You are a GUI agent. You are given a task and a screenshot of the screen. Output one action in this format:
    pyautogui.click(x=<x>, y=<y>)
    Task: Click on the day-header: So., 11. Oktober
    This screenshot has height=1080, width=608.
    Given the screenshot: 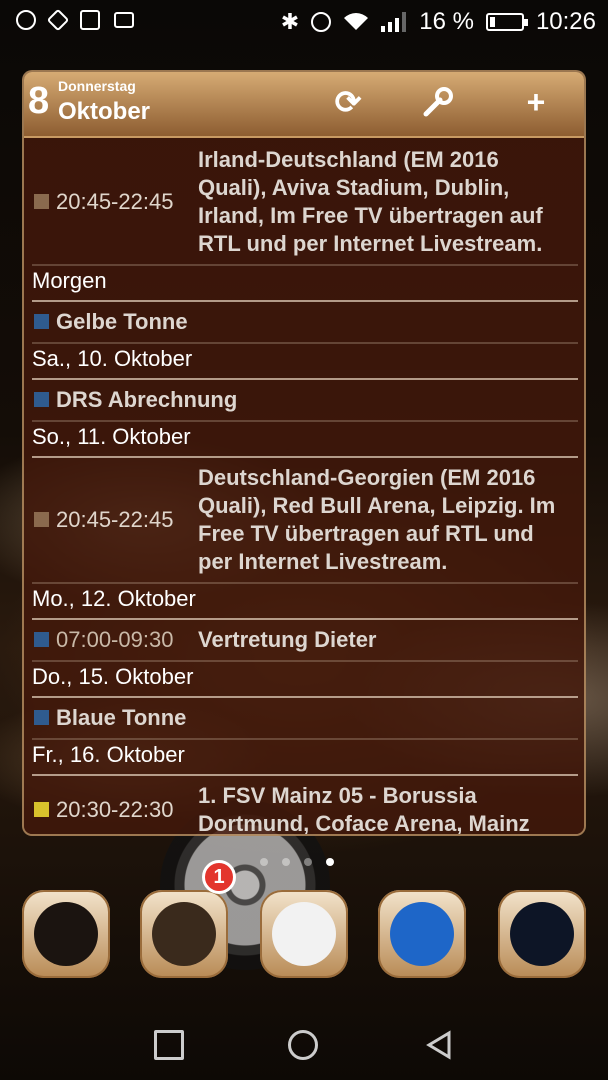 What is the action you would take?
    pyautogui.click(x=111, y=436)
    